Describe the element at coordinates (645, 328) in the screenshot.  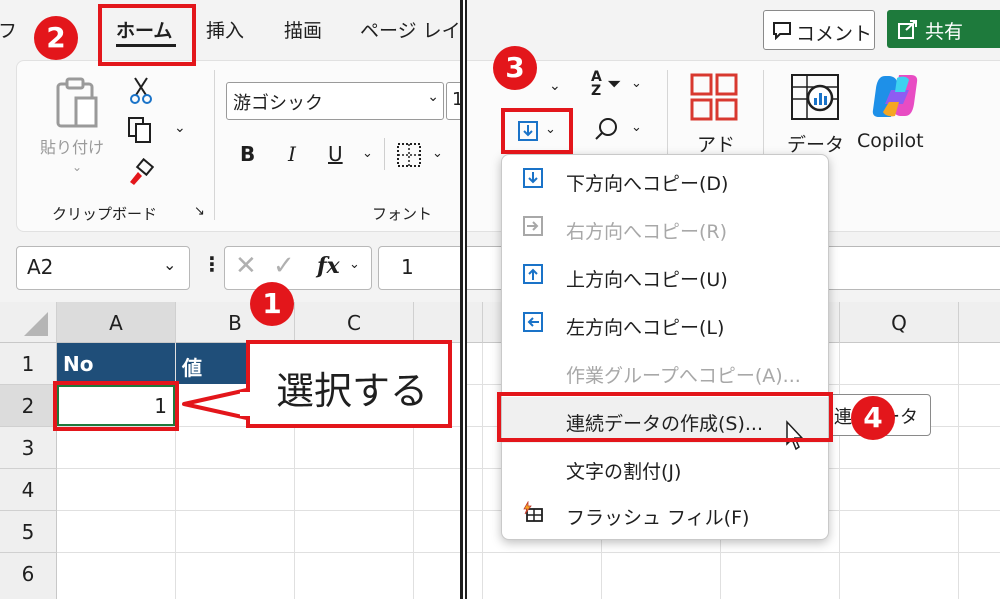
I see `menu-item-label: 左方向へコピー(L)` at that location.